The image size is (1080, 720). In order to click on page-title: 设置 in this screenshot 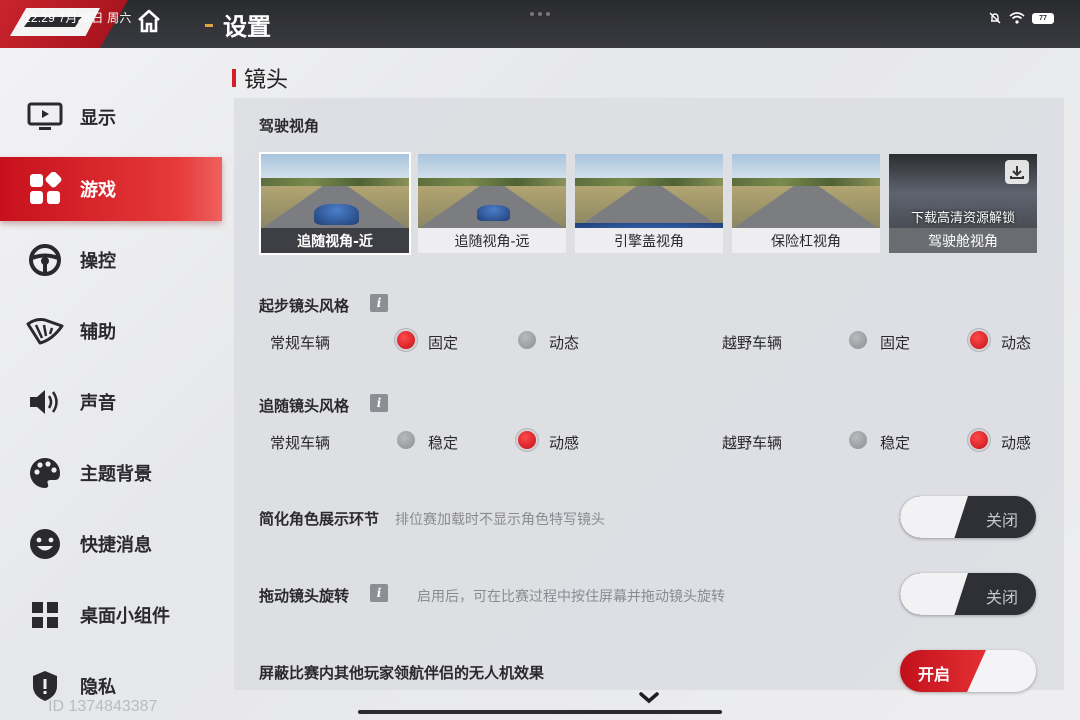, I will do `click(247, 27)`.